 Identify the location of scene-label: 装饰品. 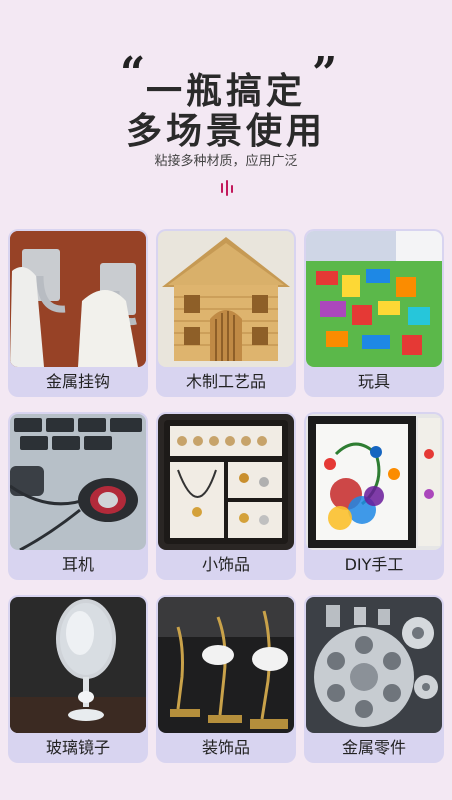
(225, 747).